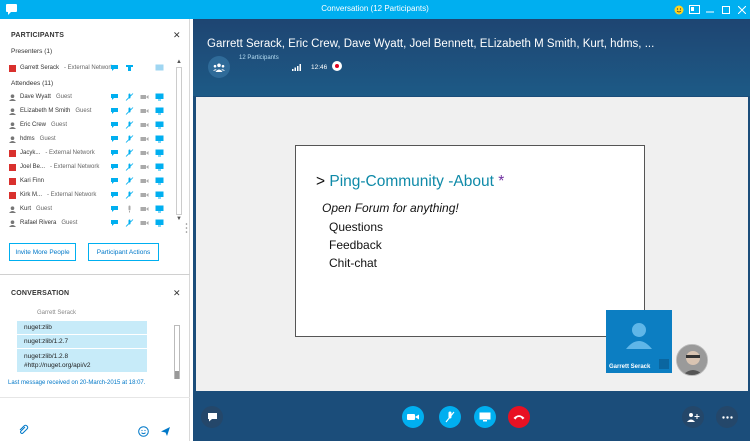 The height and width of the screenshot is (441, 750). I want to click on self-video-preview: Garrett Serack, so click(639, 341).